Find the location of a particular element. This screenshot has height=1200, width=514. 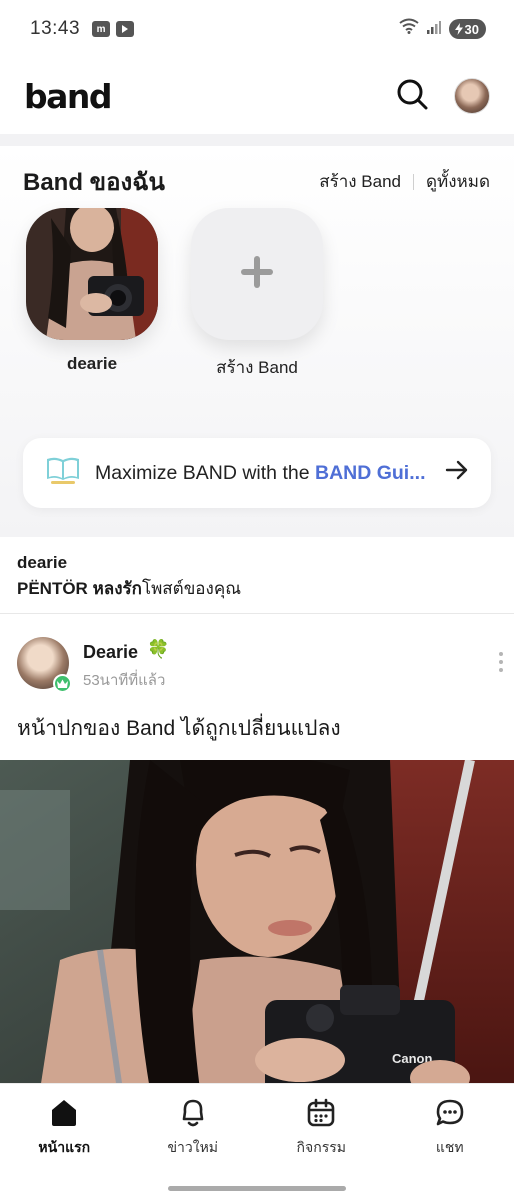

calendar-icon is located at coordinates (321, 1114).